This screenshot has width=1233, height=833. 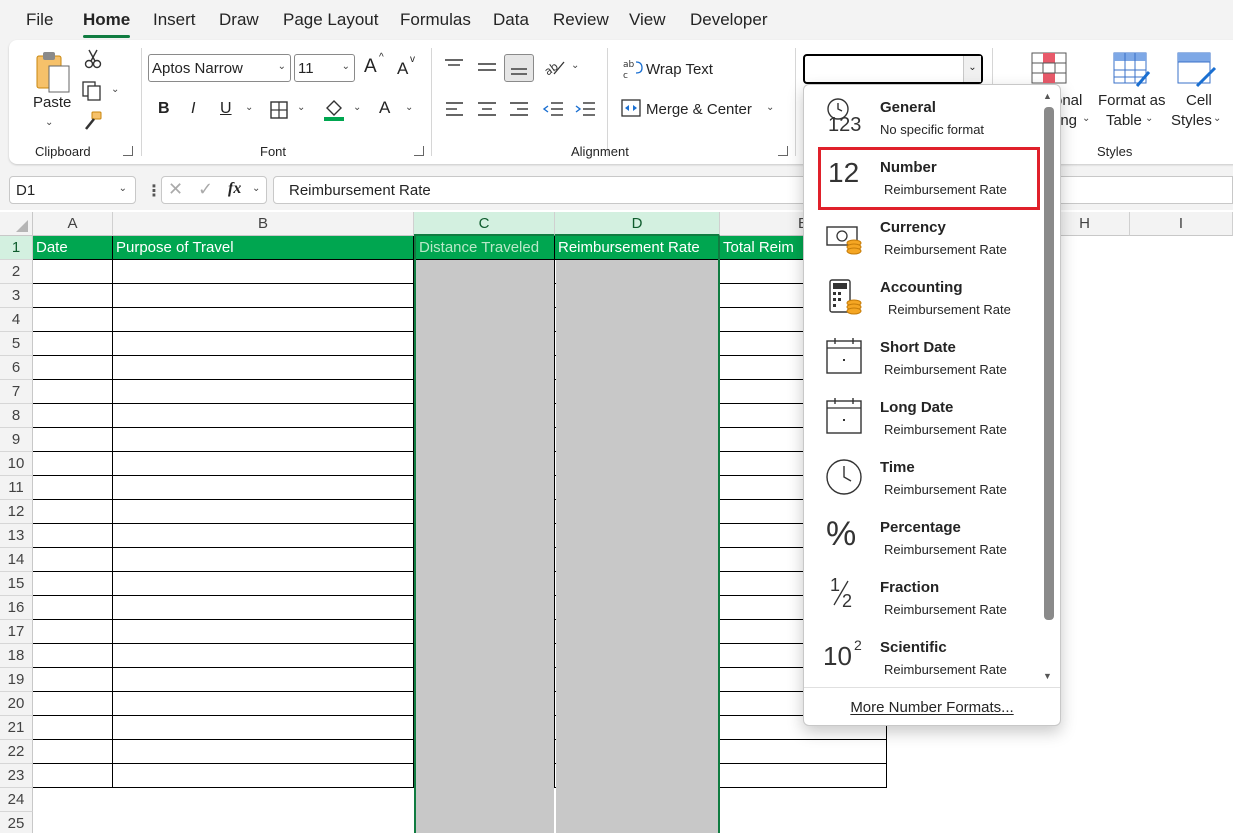 What do you see at coordinates (73, 704) in the screenshot?
I see `cell-a20` at bounding box center [73, 704].